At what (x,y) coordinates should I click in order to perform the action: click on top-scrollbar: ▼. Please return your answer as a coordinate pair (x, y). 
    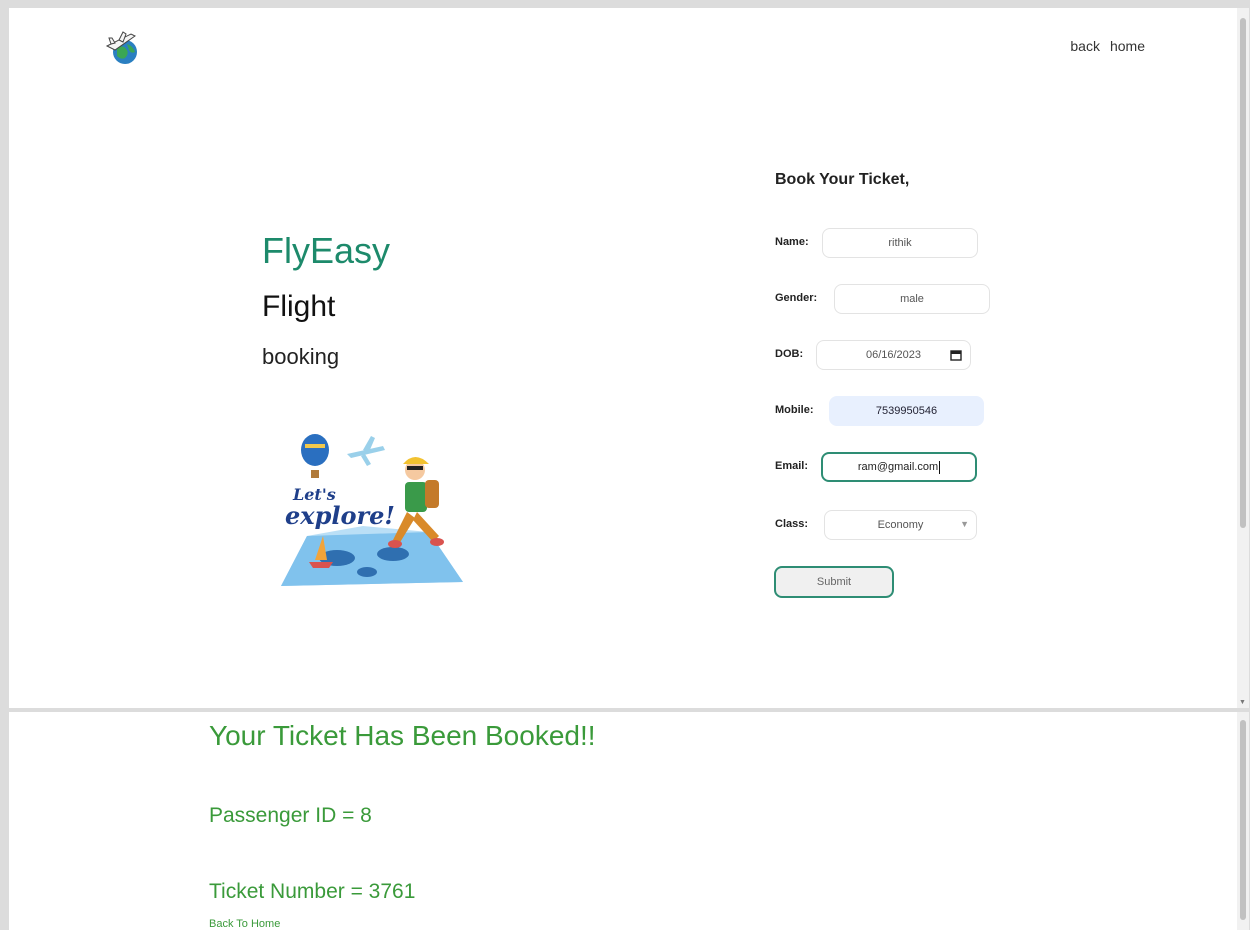
    Looking at the image, I should click on (1243, 358).